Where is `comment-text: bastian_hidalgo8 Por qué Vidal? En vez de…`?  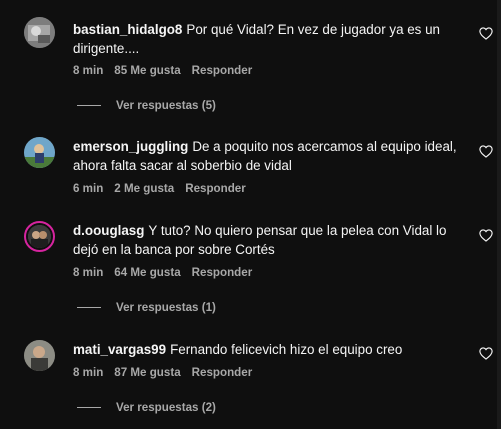 comment-text: bastian_hidalgo8 Por qué Vidal? En vez de… is located at coordinates (270, 39).